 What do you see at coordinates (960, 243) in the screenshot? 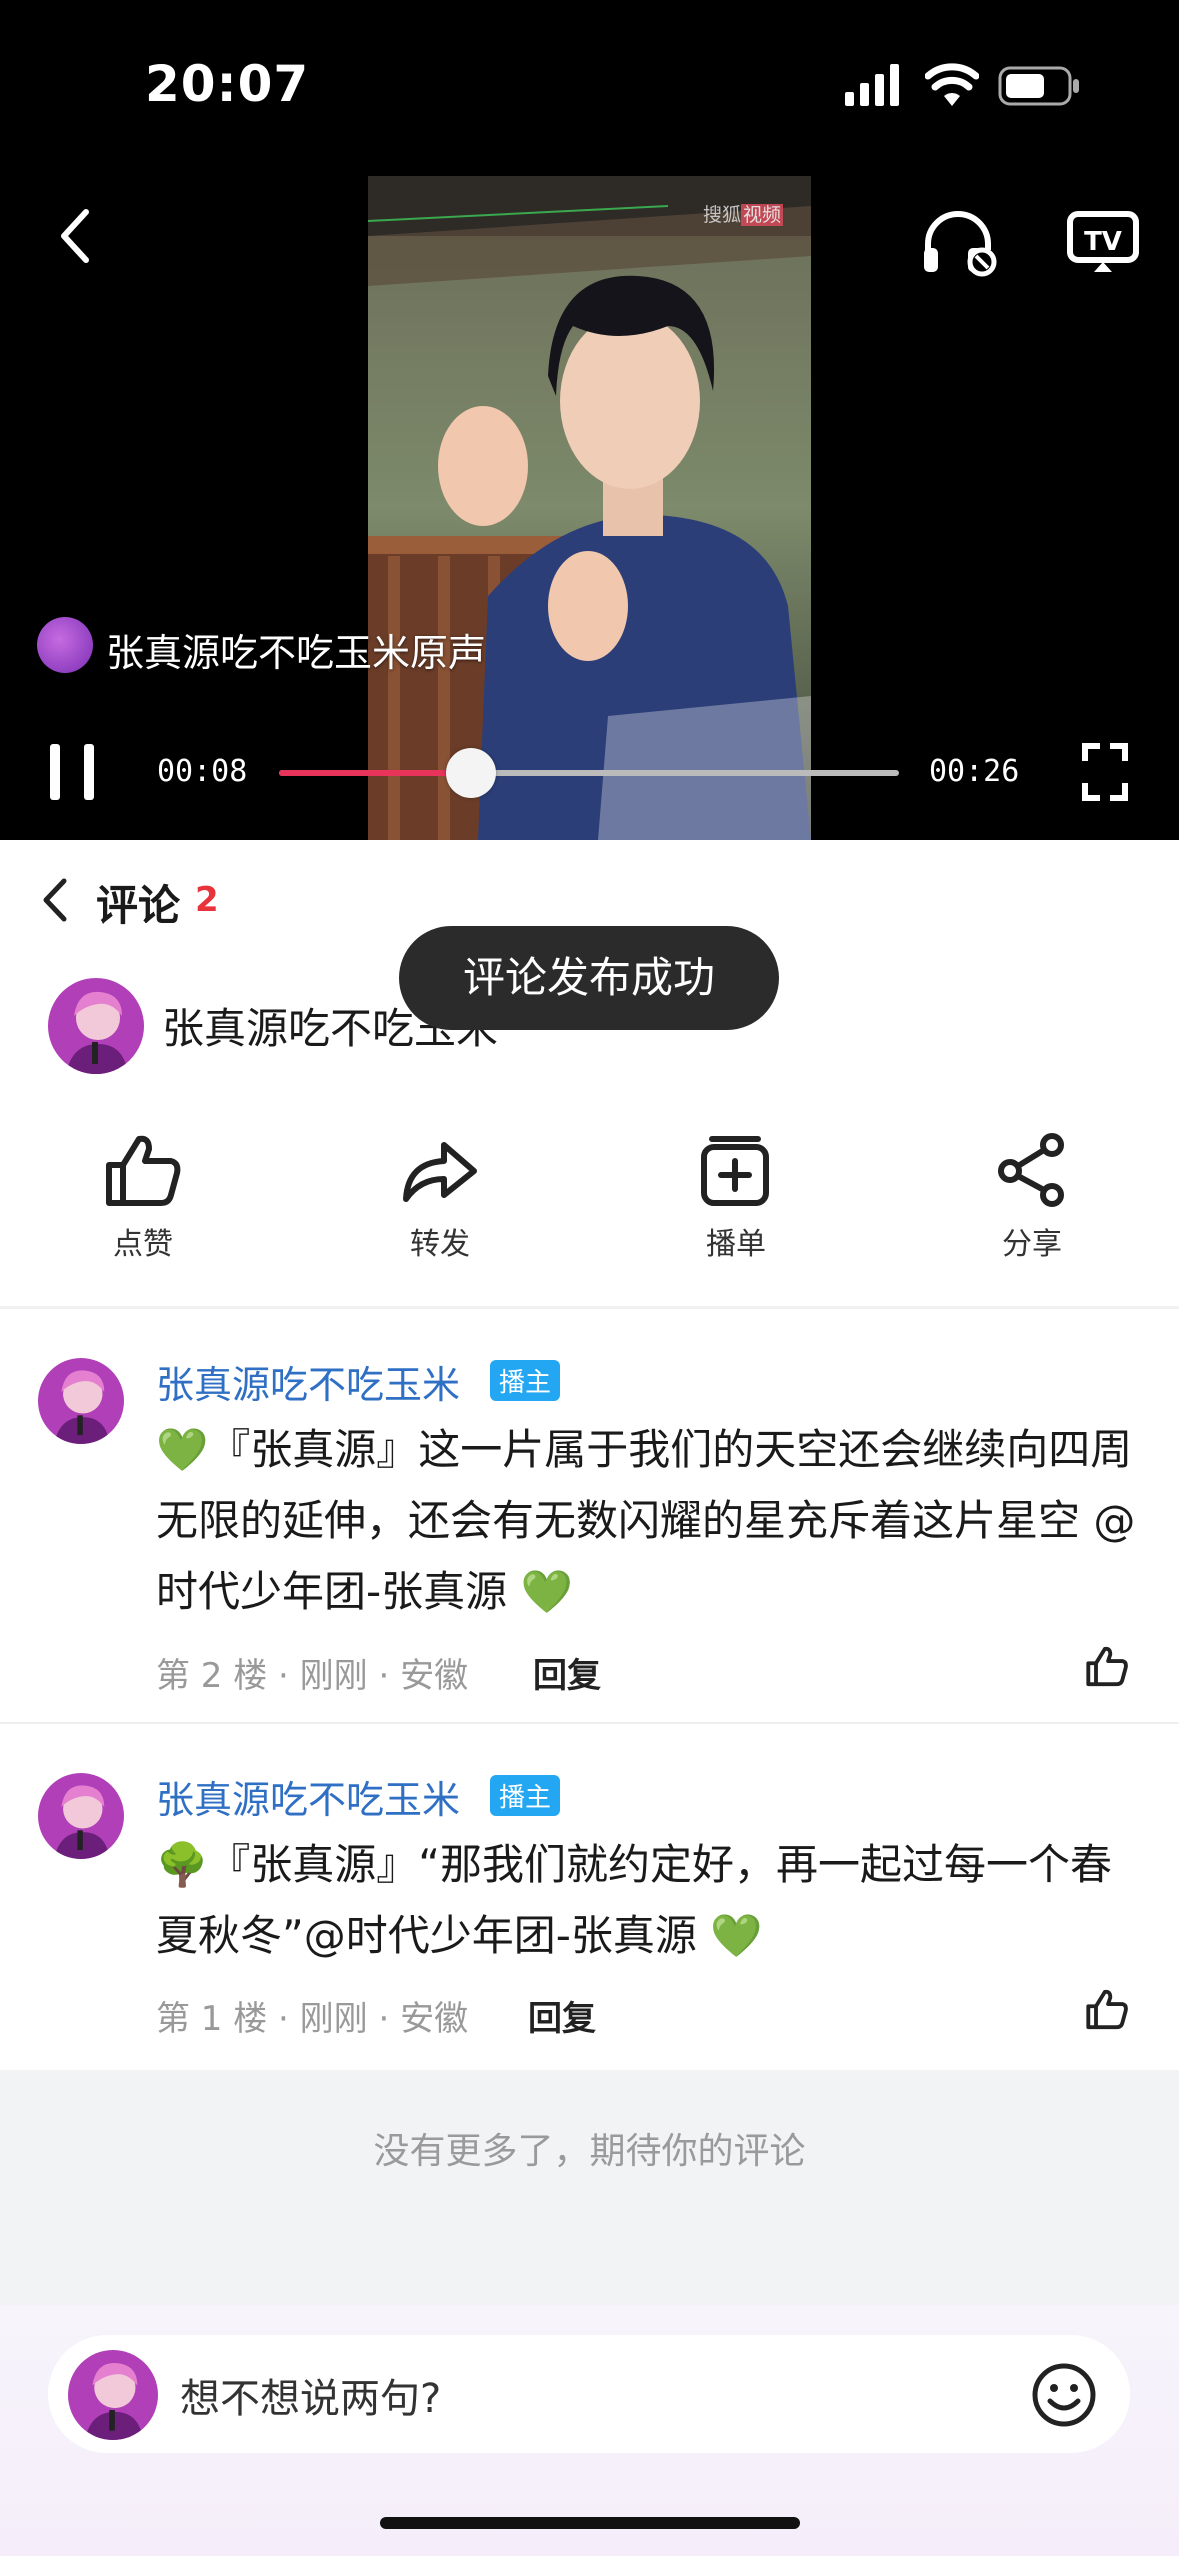
I see `listen-icon` at bounding box center [960, 243].